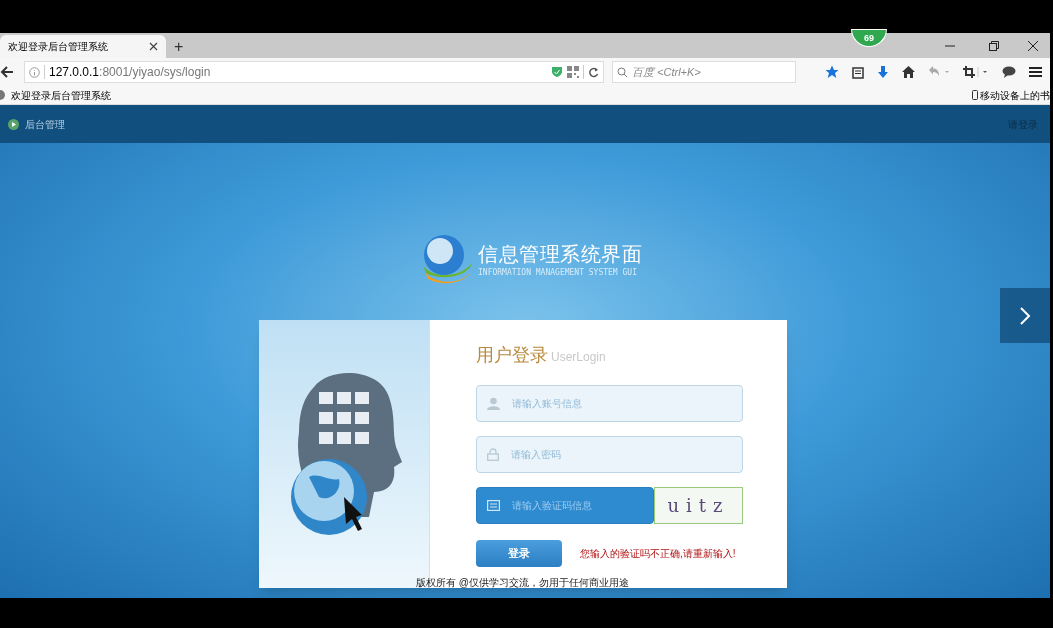 Image resolution: width=1053 pixels, height=628 pixels. What do you see at coordinates (622, 72) in the screenshot?
I see `search-icon` at bounding box center [622, 72].